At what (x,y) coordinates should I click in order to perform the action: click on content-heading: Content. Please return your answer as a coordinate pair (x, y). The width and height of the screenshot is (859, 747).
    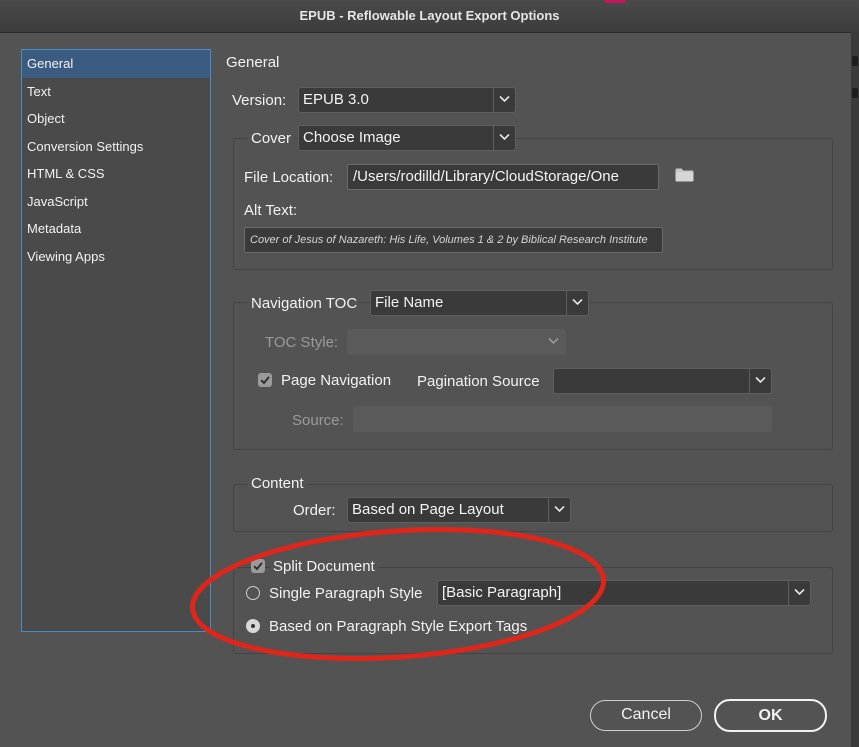
    Looking at the image, I should click on (277, 483).